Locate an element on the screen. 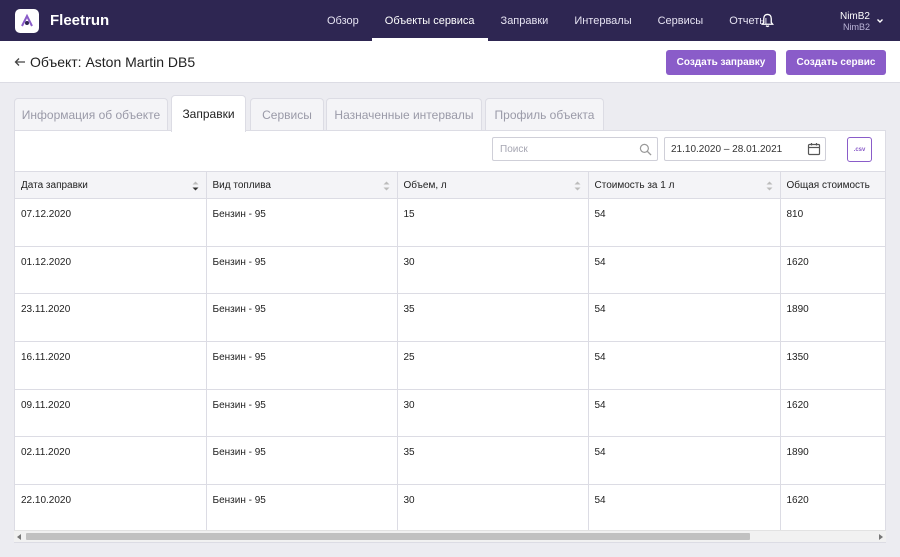  date-range-value: 21.10.2020 – 28.01.2021 is located at coordinates (727, 149).